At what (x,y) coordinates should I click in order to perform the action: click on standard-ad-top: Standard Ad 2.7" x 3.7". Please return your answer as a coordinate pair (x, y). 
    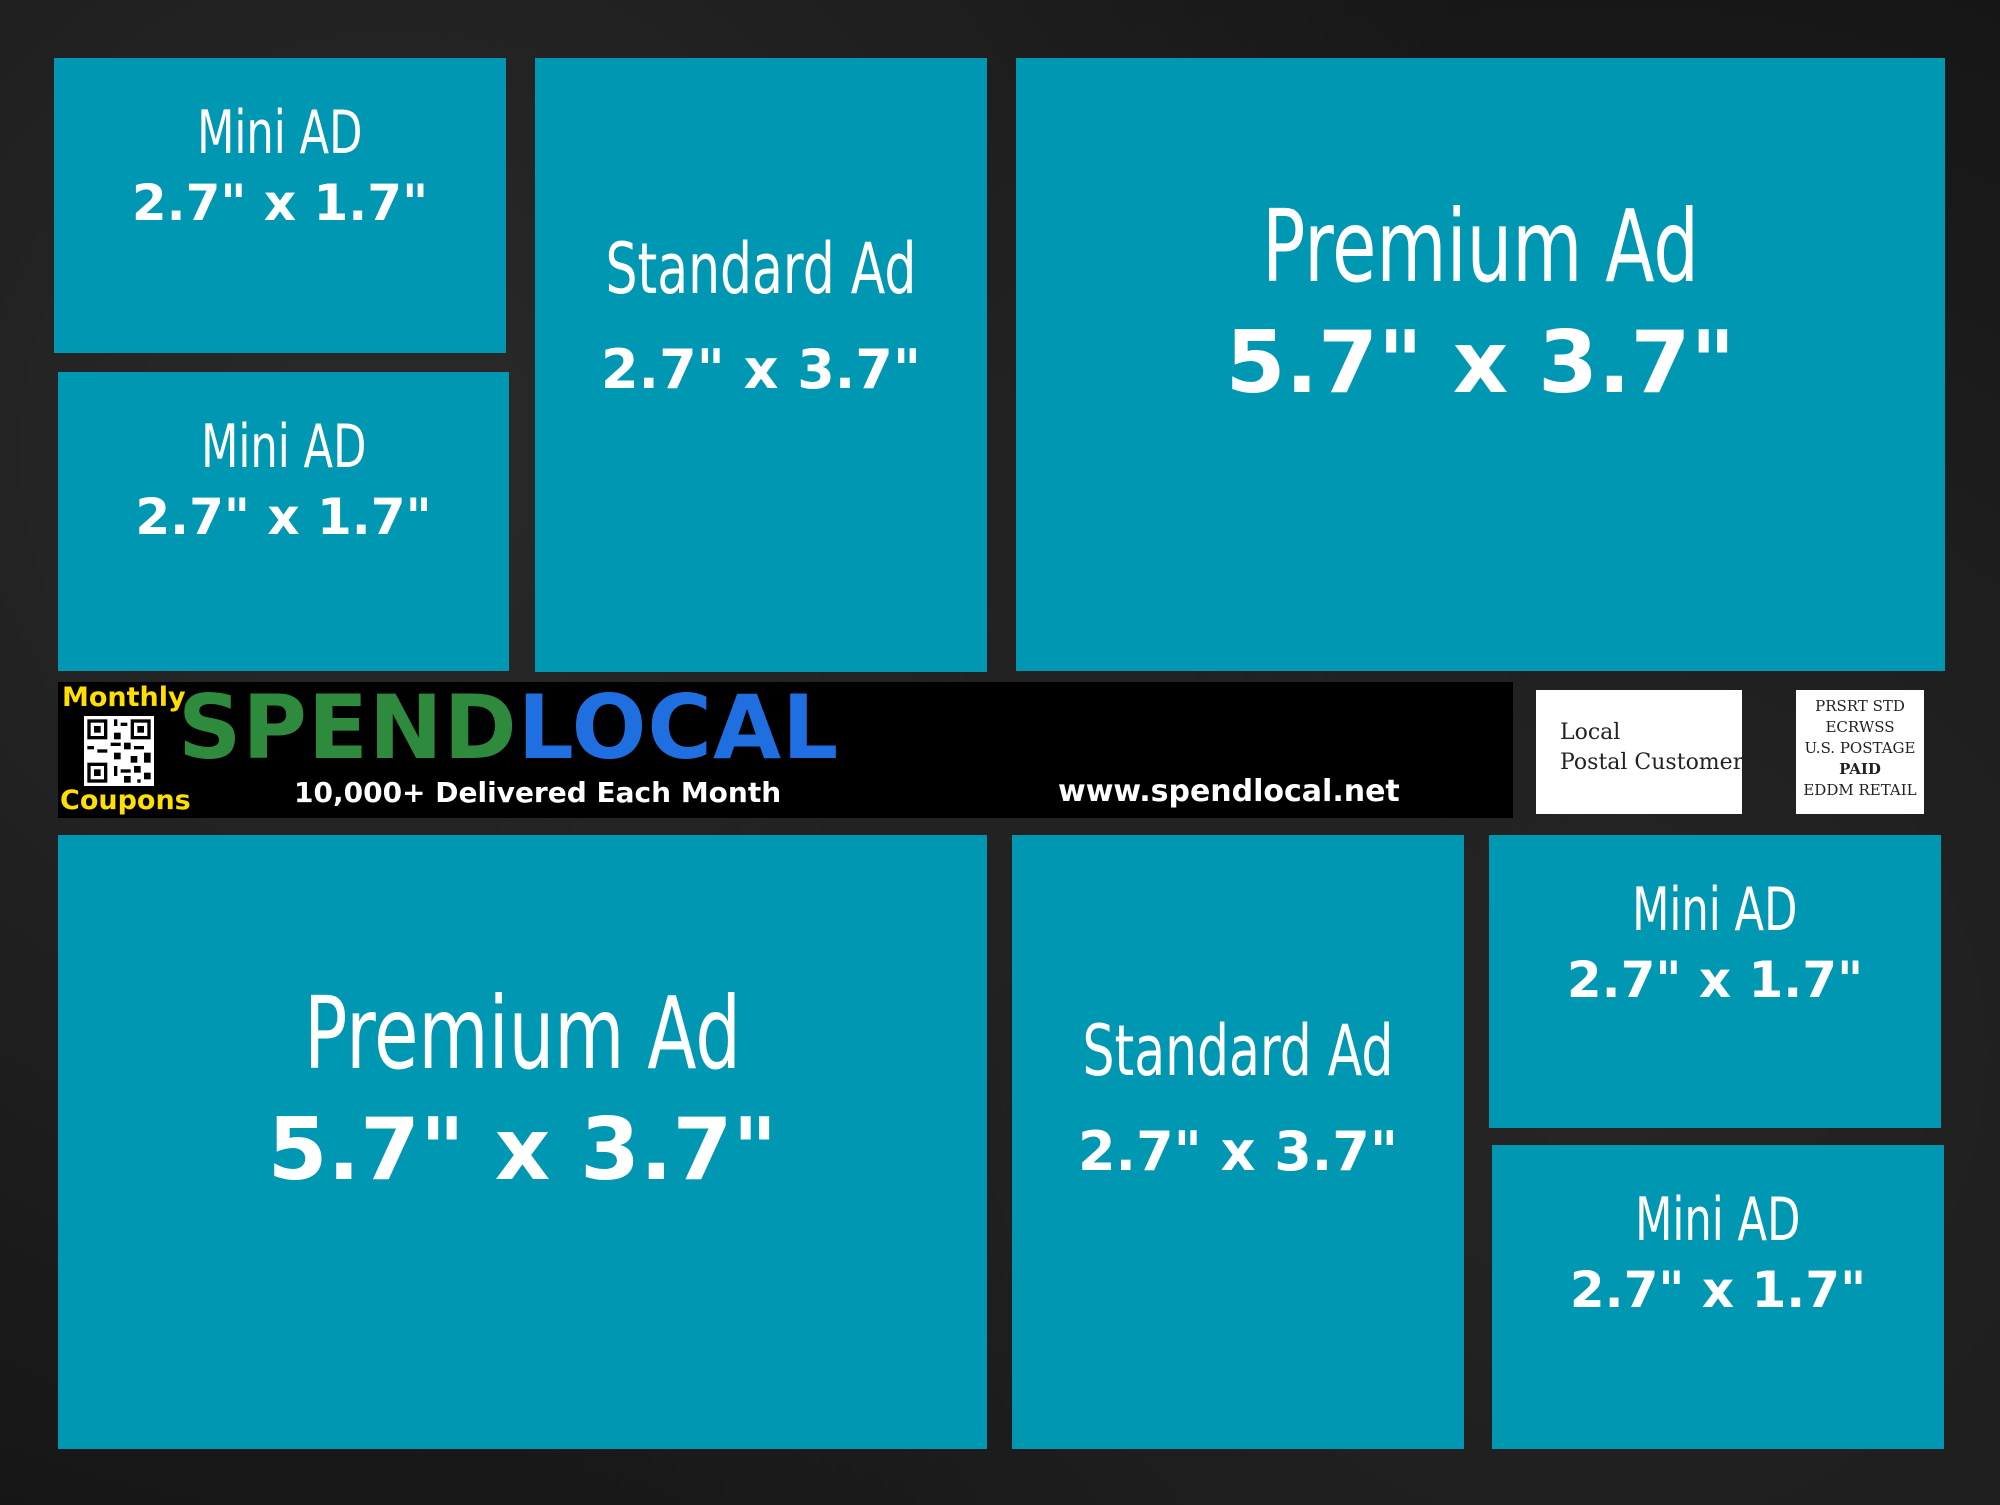
    Looking at the image, I should click on (761, 365).